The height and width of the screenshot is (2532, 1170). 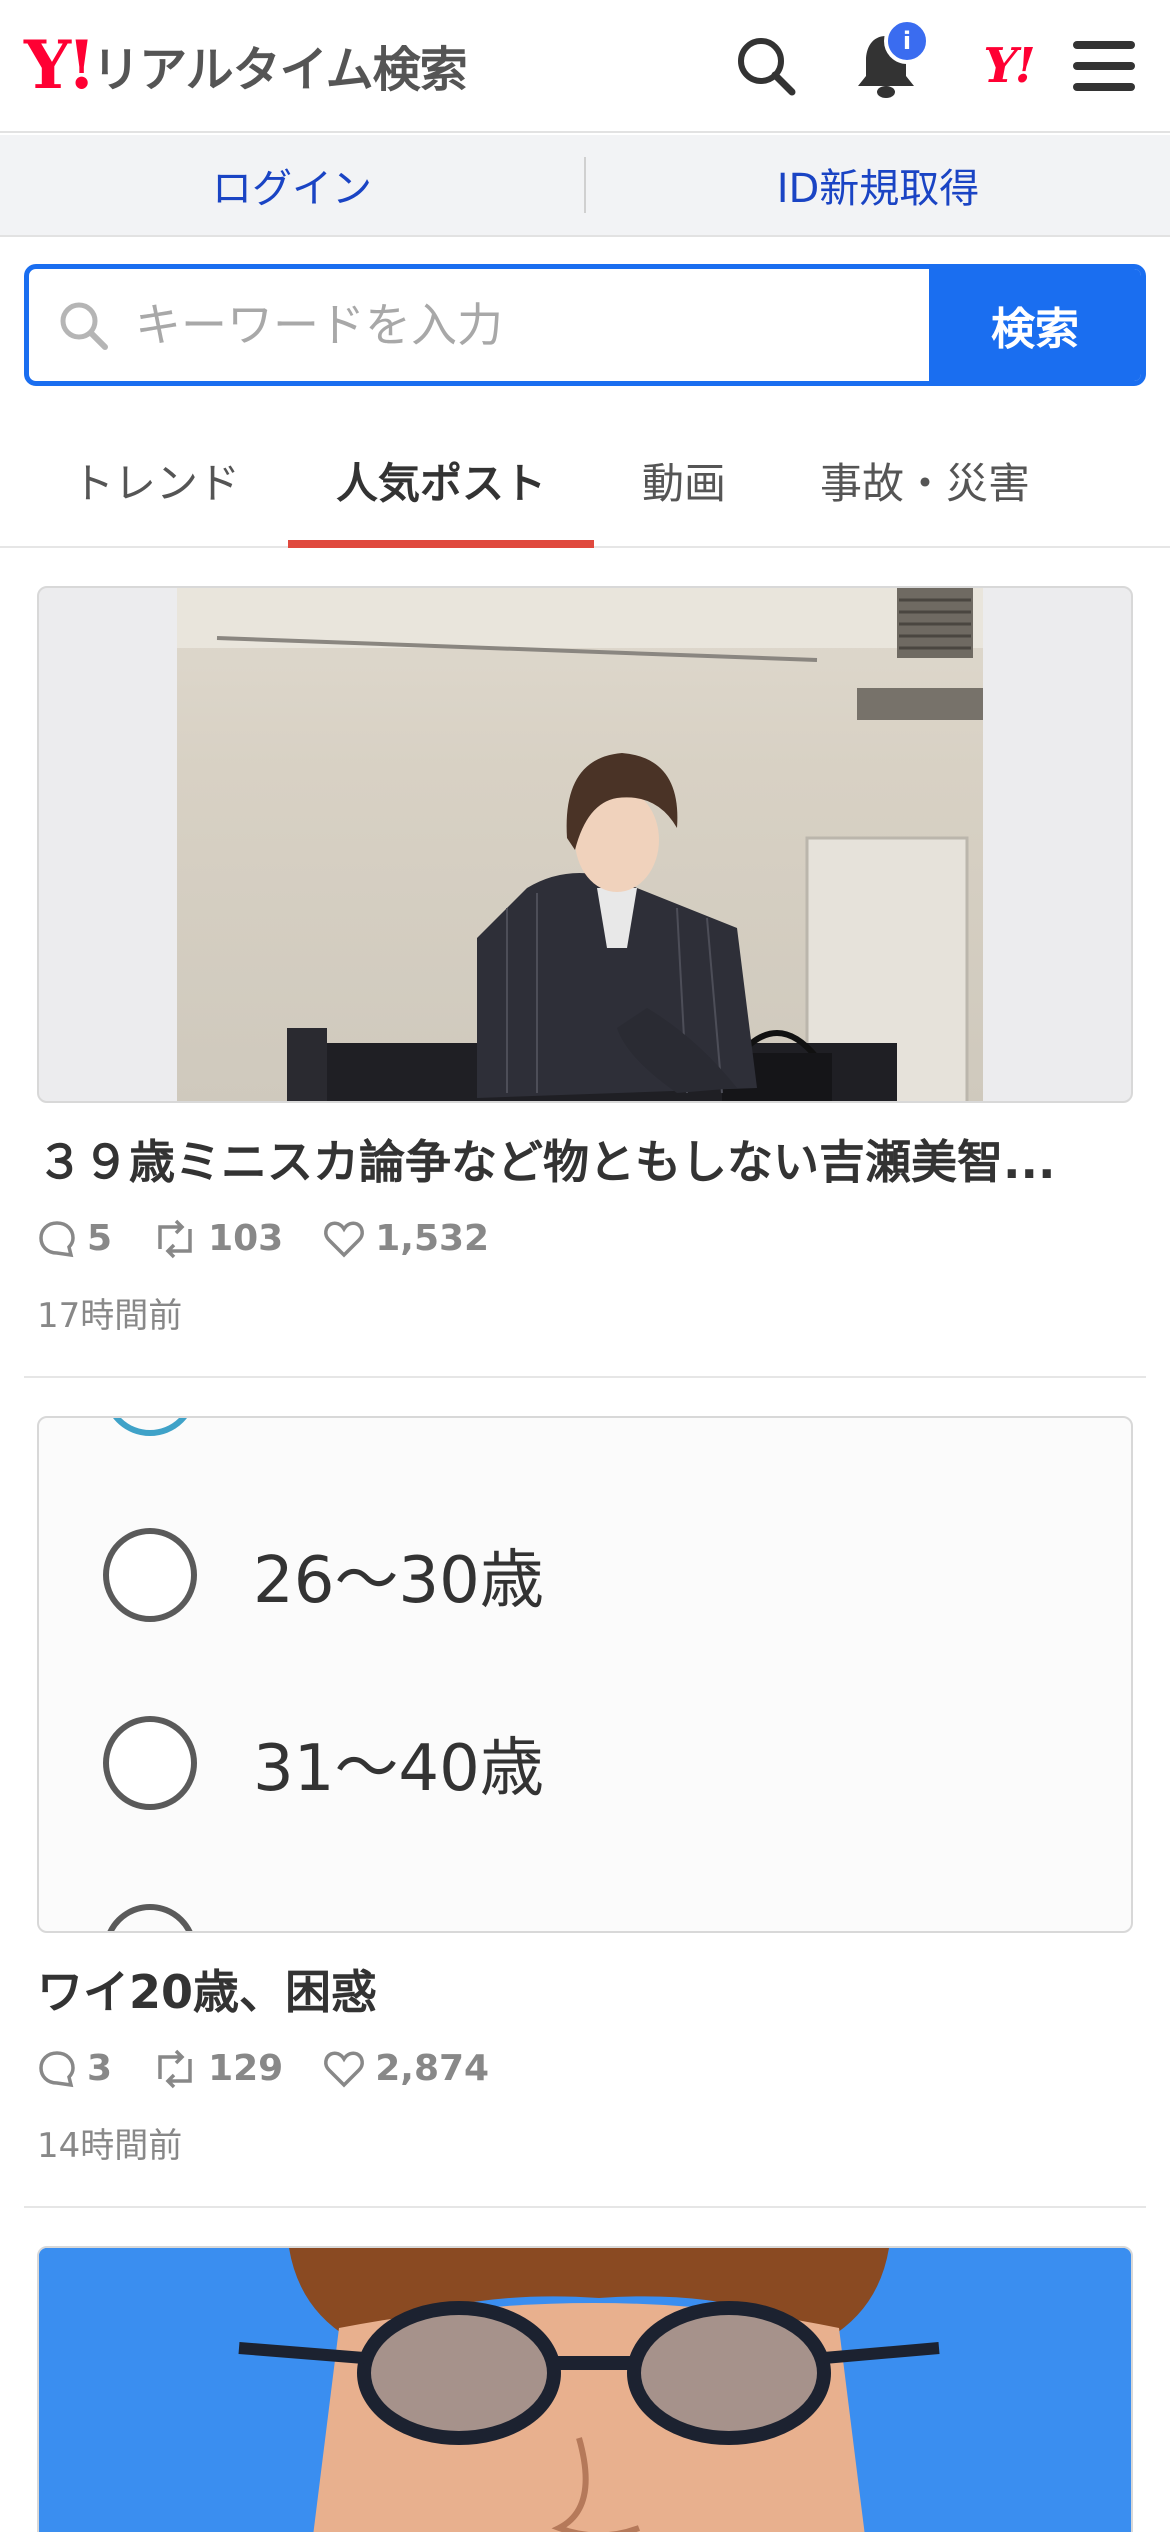 What do you see at coordinates (246, 1238) in the screenshot?
I see `repost-count-value: 103` at bounding box center [246, 1238].